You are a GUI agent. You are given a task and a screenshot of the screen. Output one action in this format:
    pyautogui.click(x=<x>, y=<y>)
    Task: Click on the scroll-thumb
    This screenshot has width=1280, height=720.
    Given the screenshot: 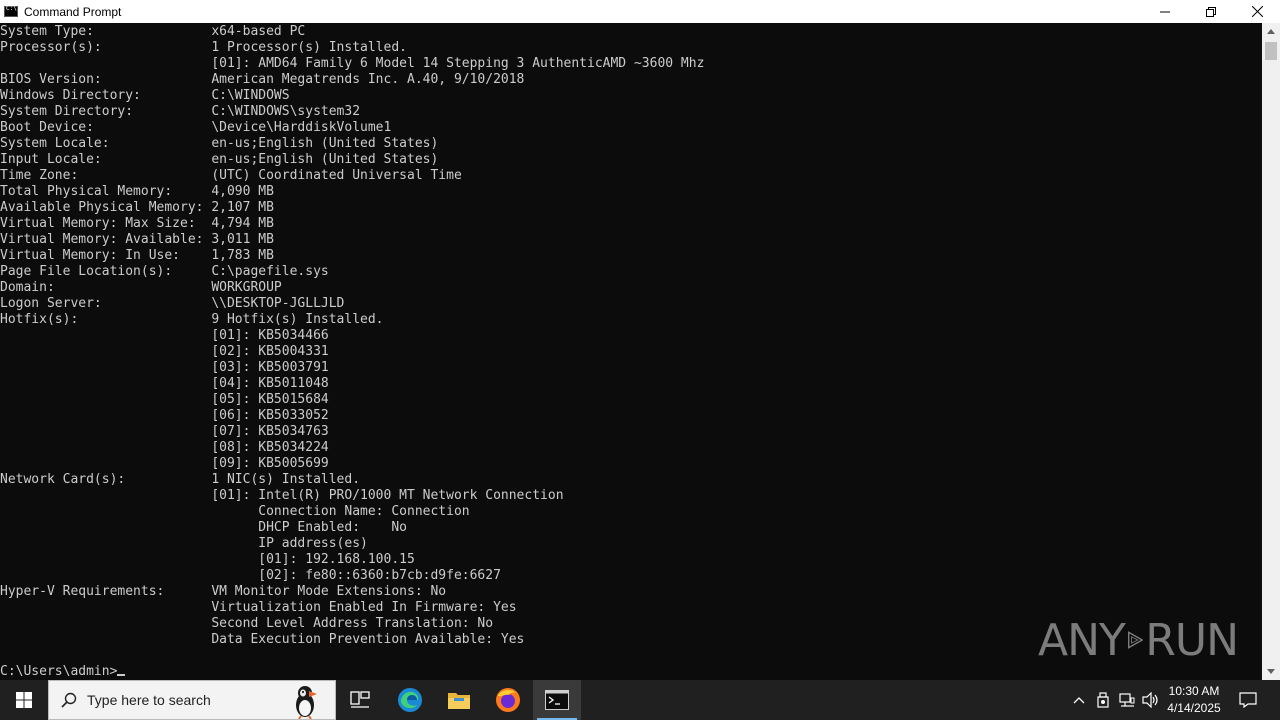 What is the action you would take?
    pyautogui.click(x=1271, y=51)
    